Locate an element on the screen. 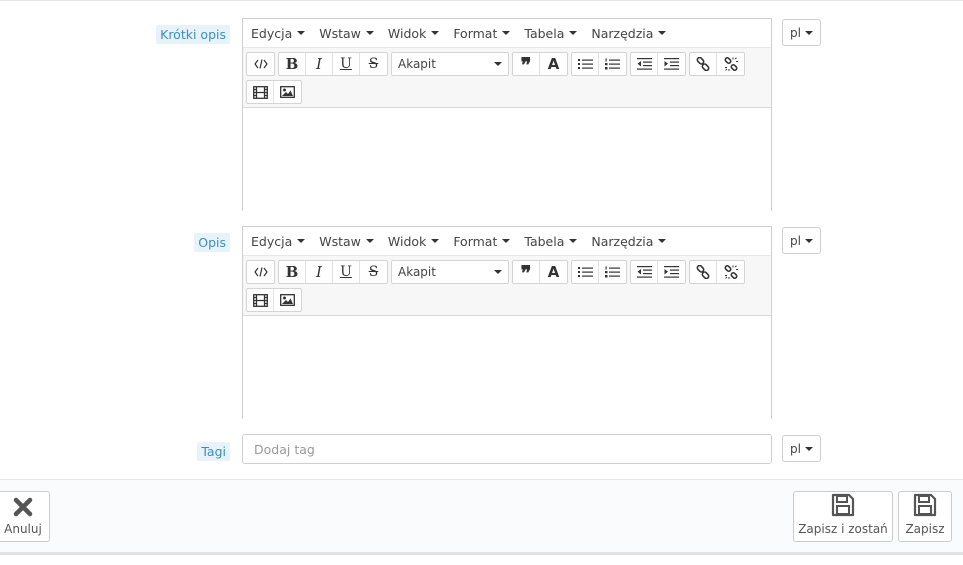  link-icon is located at coordinates (703, 272).